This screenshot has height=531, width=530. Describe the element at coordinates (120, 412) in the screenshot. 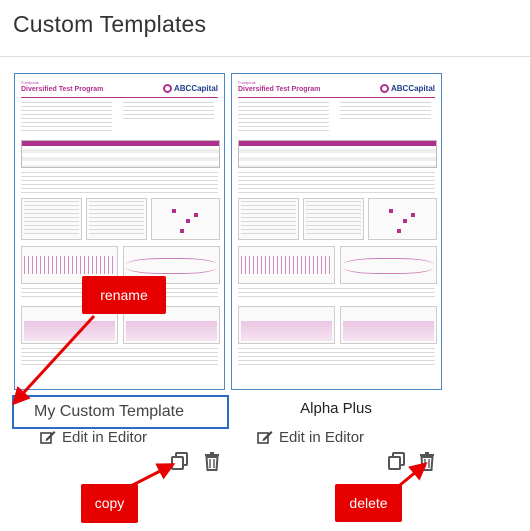

I see `template-name-input` at that location.